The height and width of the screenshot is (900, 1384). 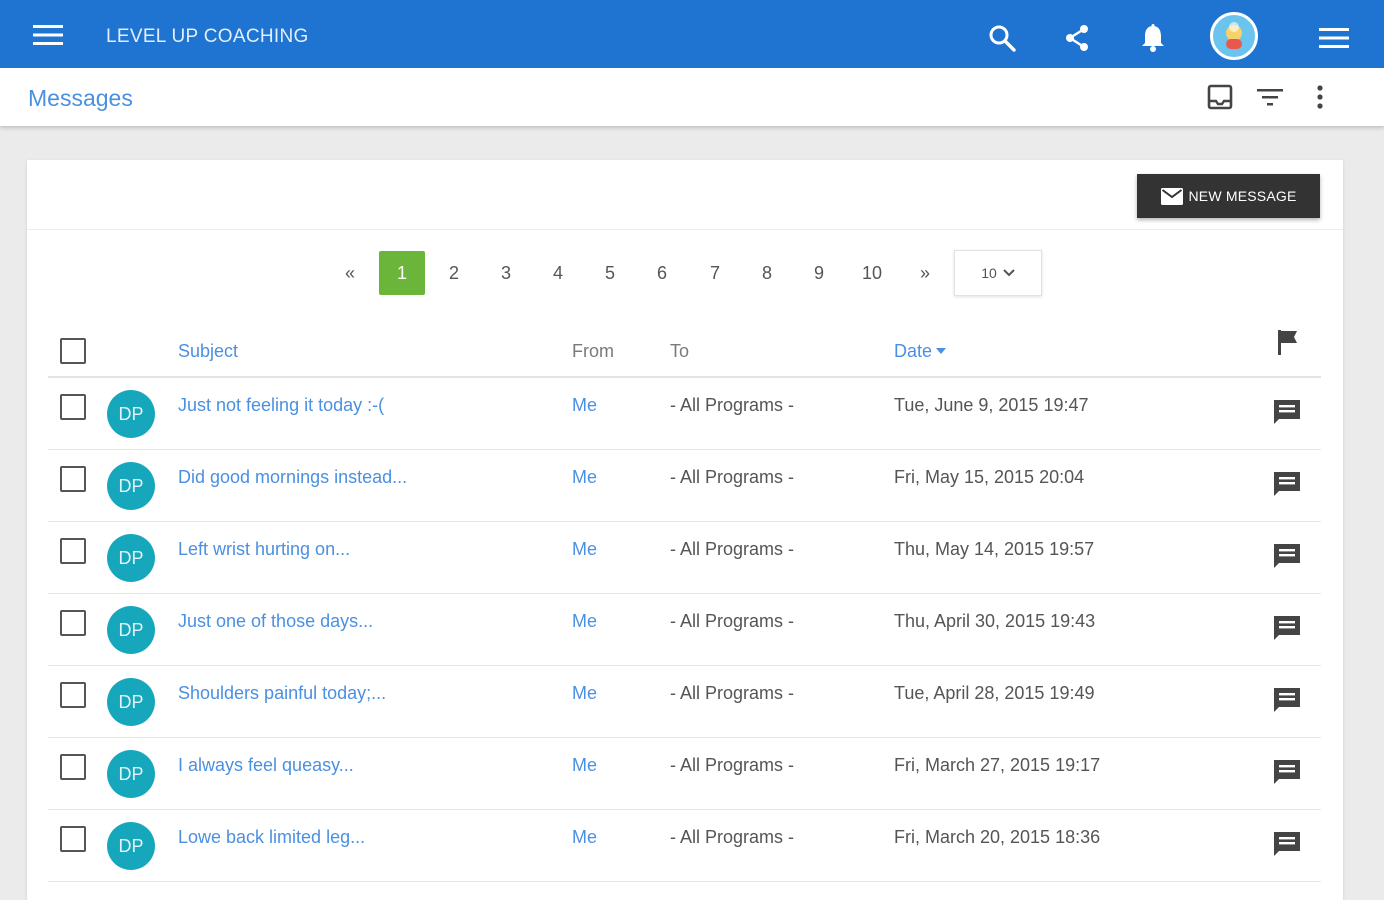 What do you see at coordinates (819, 273) in the screenshot?
I see `page-9-button: 9` at bounding box center [819, 273].